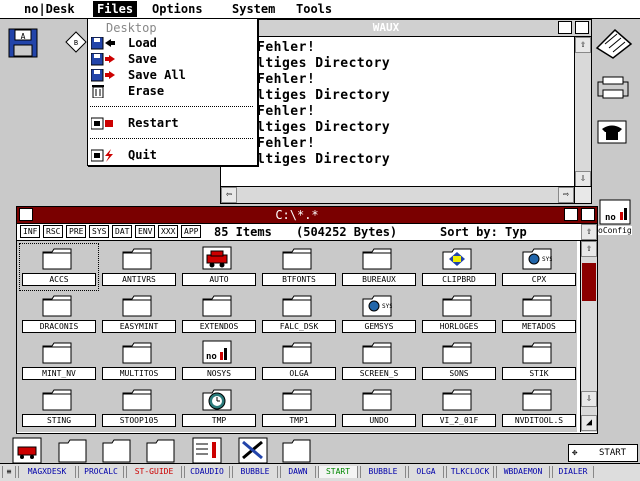 This screenshot has width=640, height=481. I want to click on printer-icon, so click(613, 88).